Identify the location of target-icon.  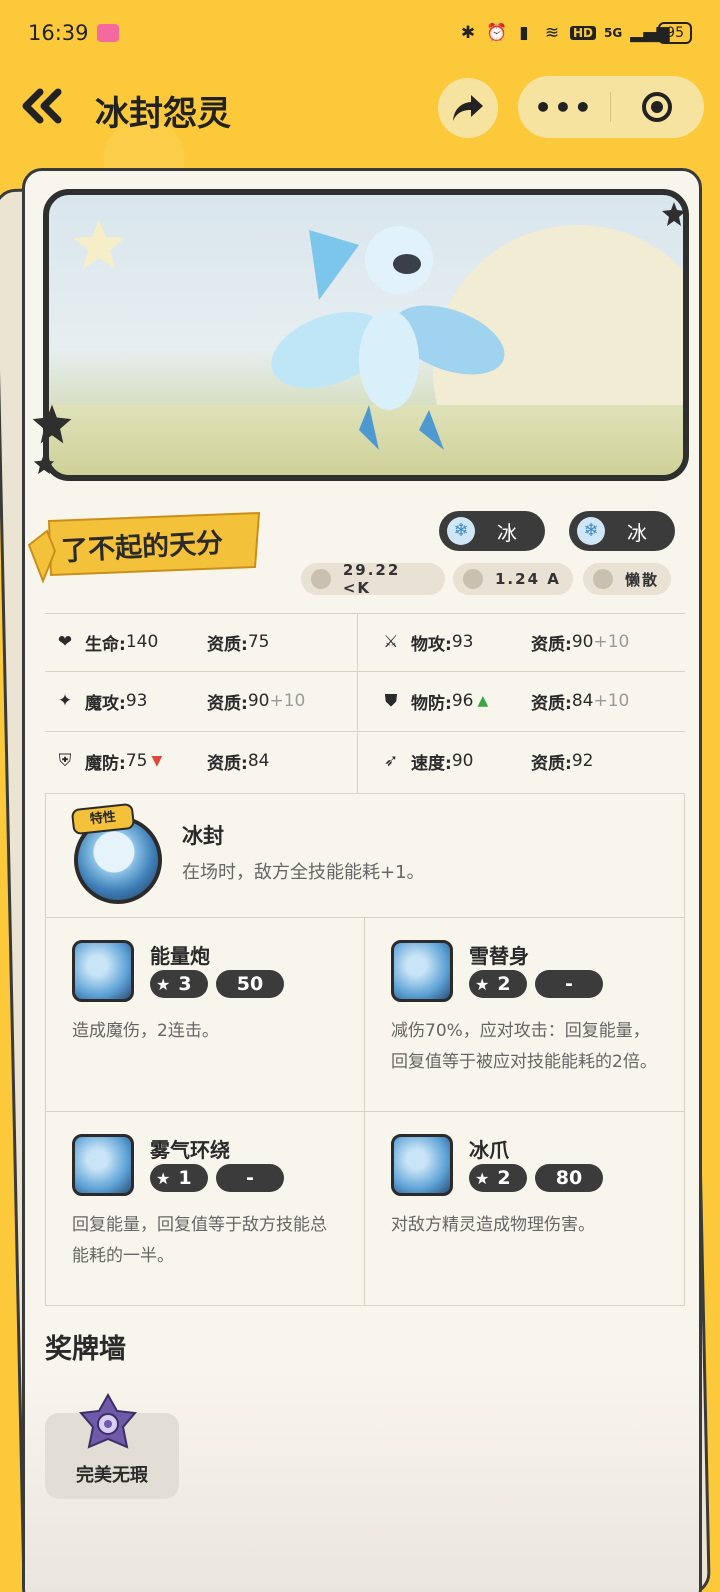
(657, 107).